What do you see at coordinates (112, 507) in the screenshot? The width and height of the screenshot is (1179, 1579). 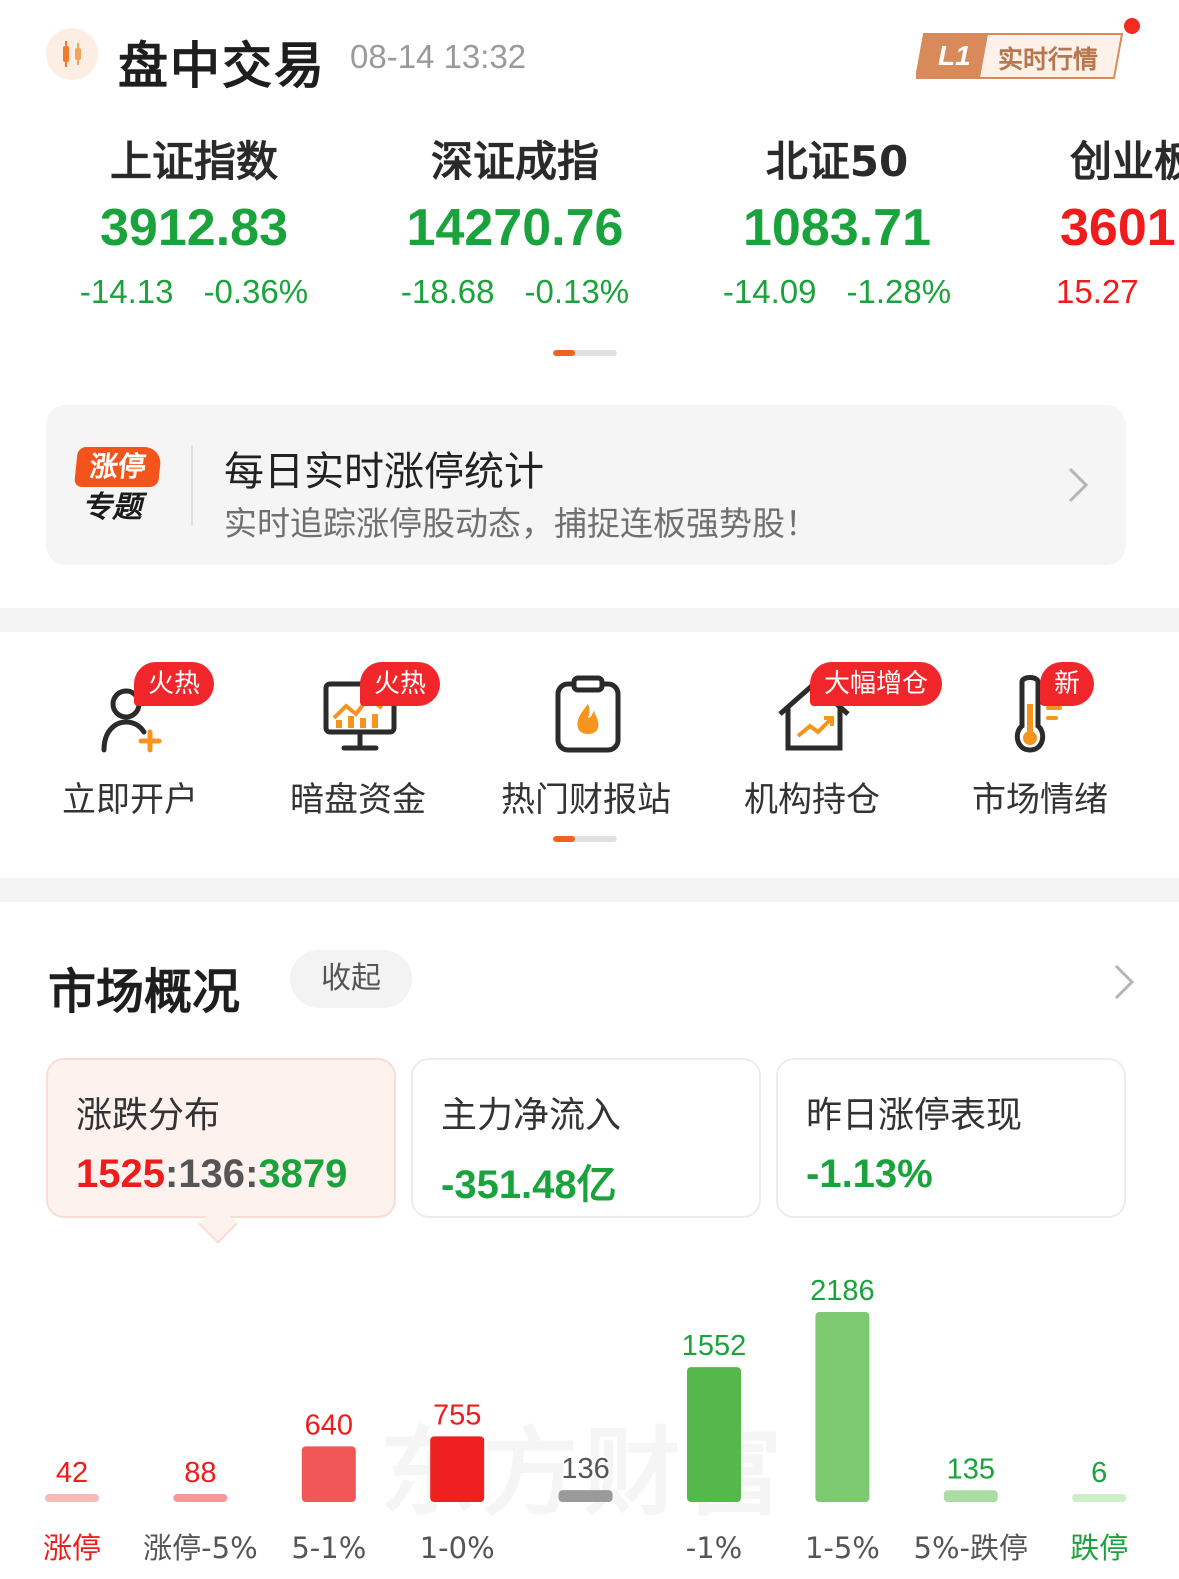 I see `logo-bottom-text: 专题` at bounding box center [112, 507].